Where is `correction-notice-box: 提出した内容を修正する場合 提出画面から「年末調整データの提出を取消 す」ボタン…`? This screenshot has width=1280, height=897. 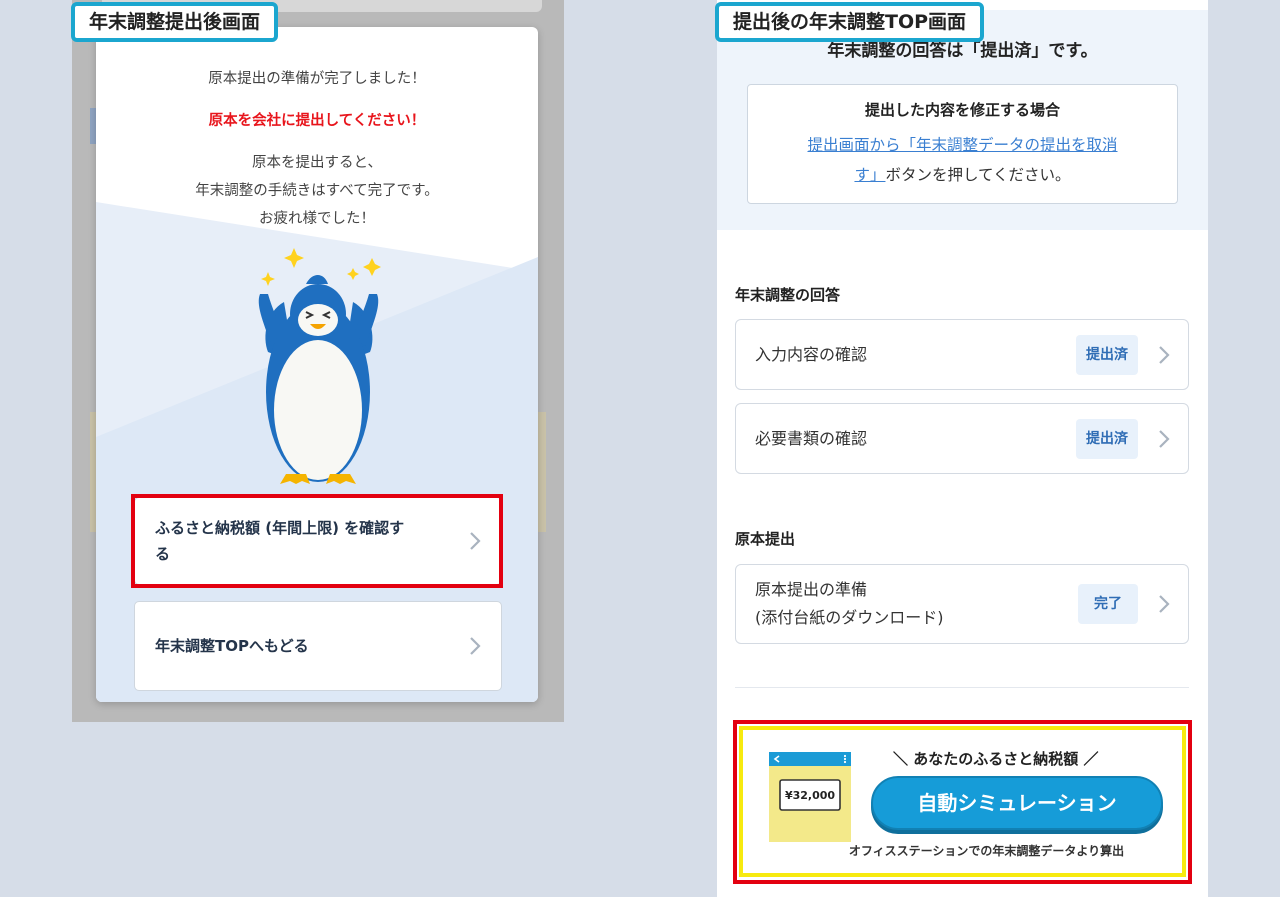
correction-notice-box: 提出した内容を修正する場合 提出画面から「年末調整データの提出を取消 す」ボタン… is located at coordinates (962, 144).